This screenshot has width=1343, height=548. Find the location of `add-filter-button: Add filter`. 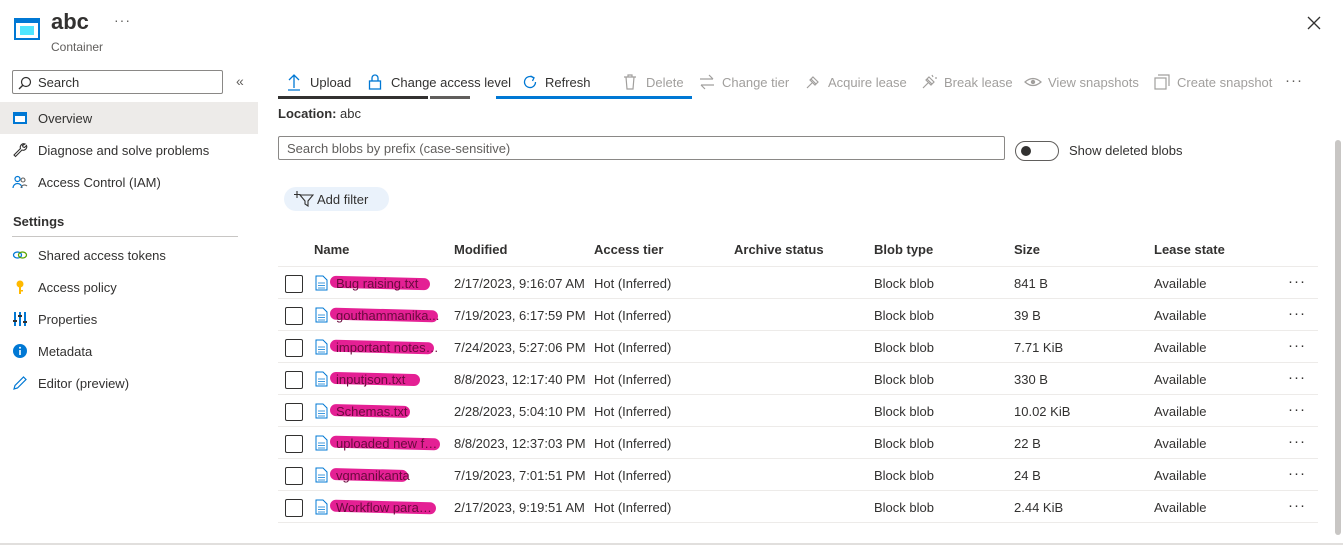

add-filter-button: Add filter is located at coordinates (336, 199).